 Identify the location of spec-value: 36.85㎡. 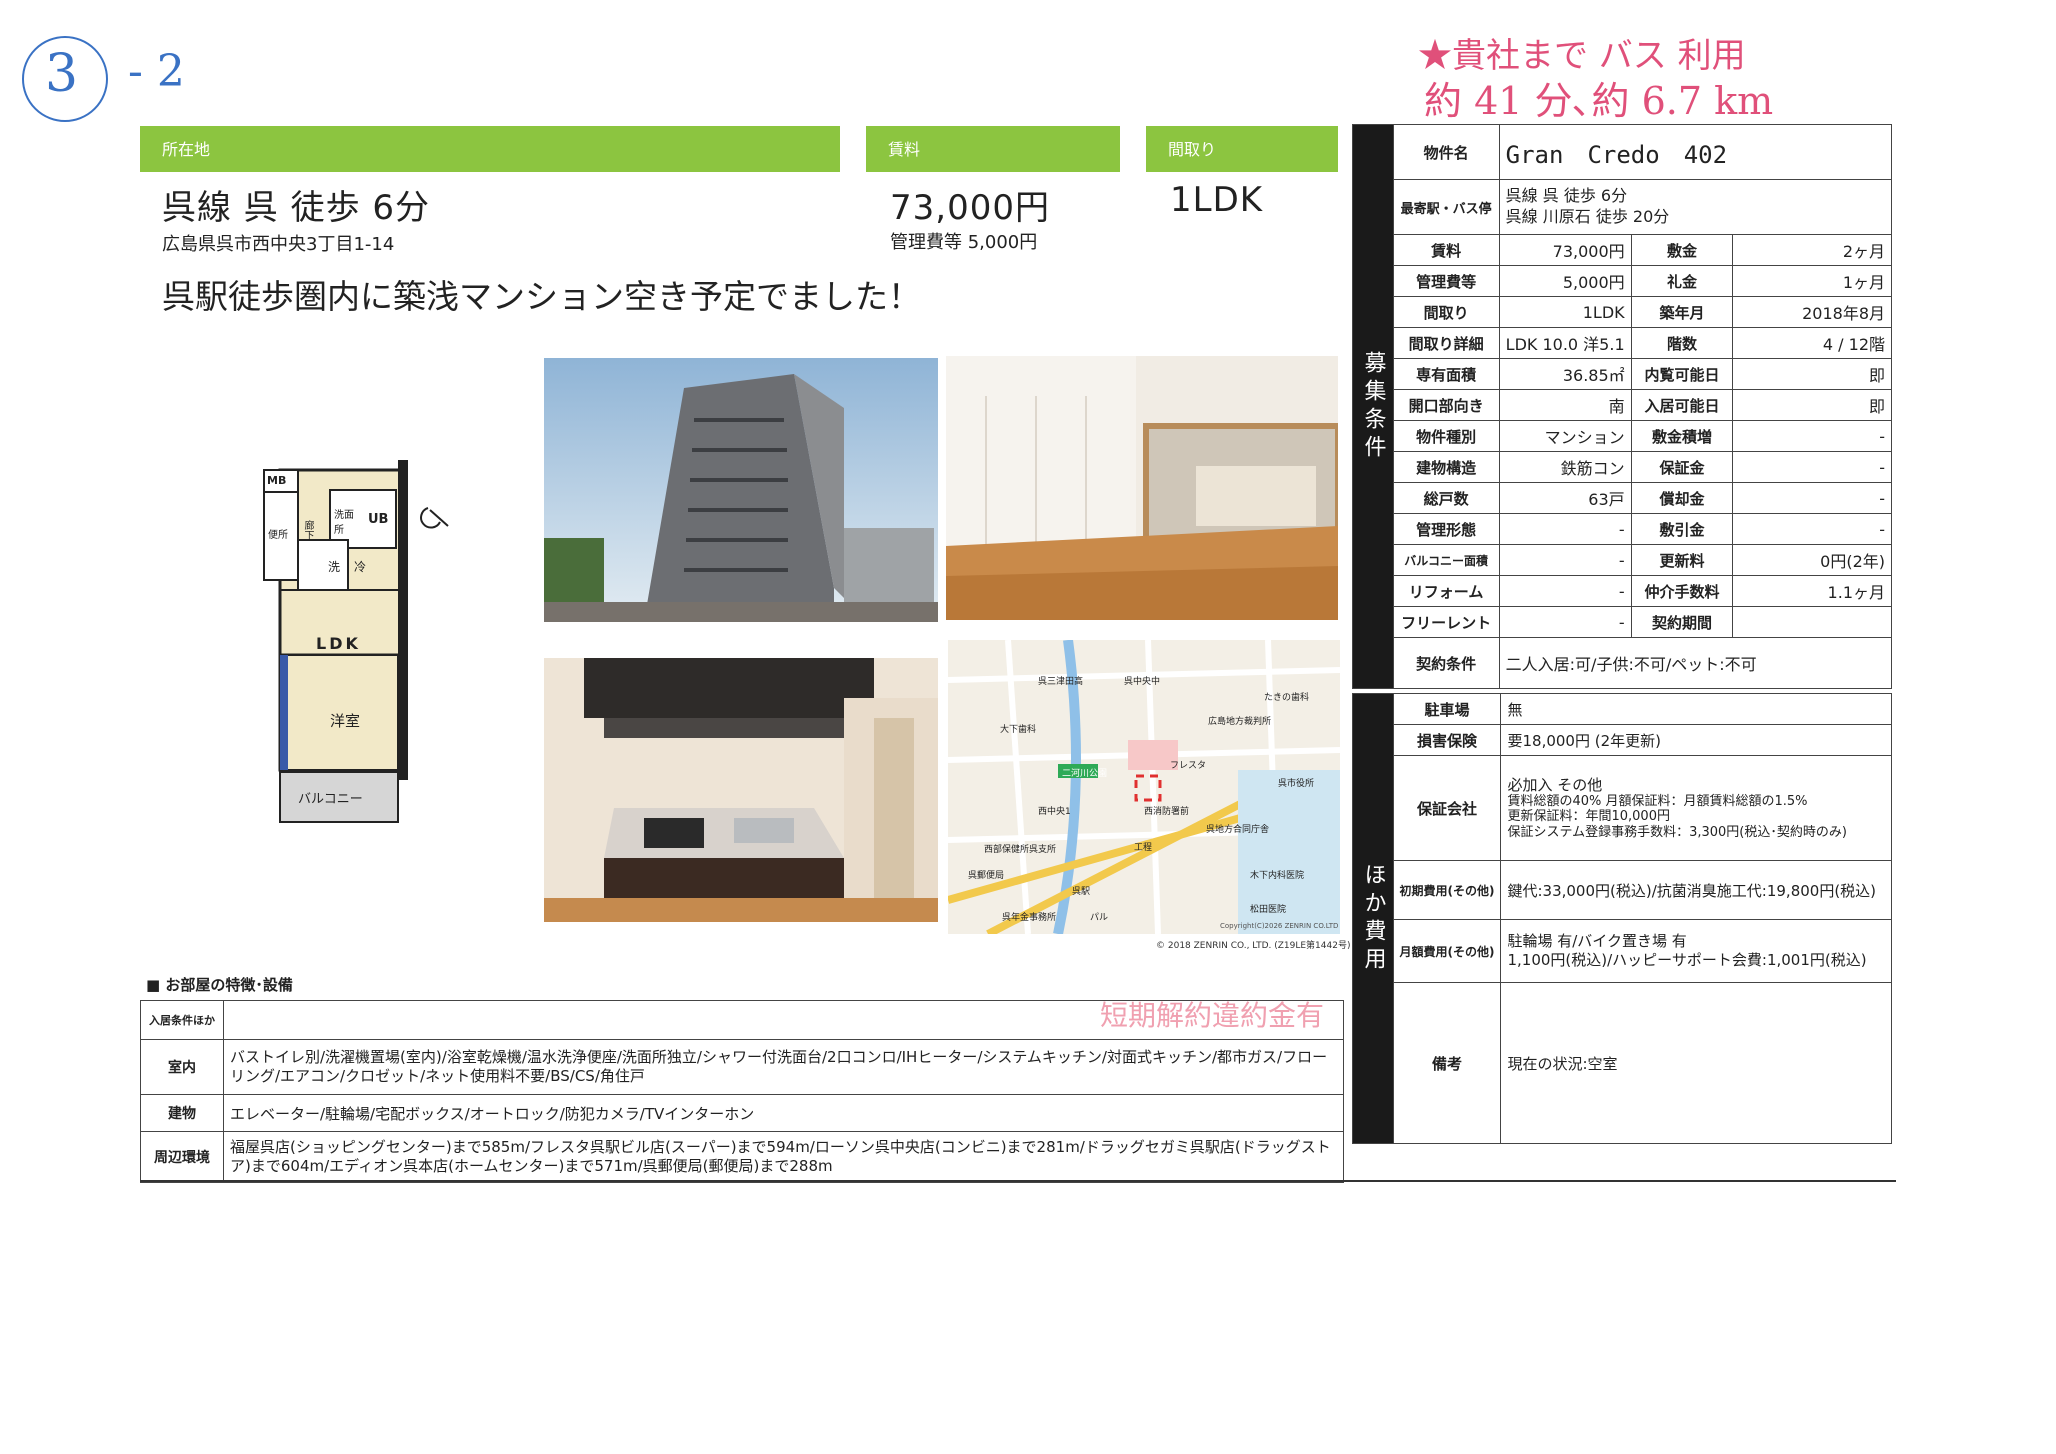
(1565, 374).